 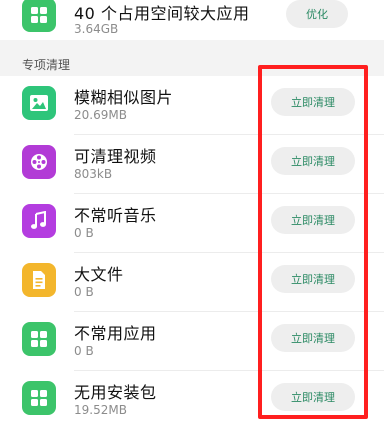 I want to click on top-item-size: 3.64GB, so click(x=96, y=29).